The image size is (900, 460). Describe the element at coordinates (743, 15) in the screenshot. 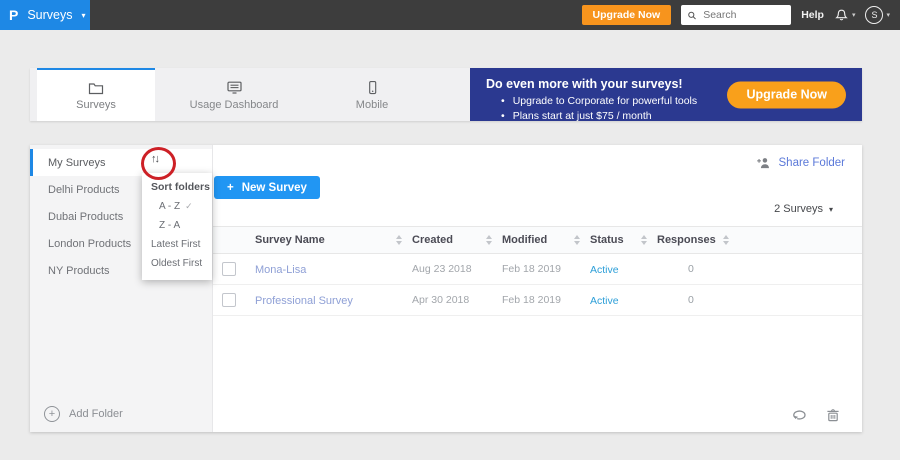

I see `search-input` at that location.